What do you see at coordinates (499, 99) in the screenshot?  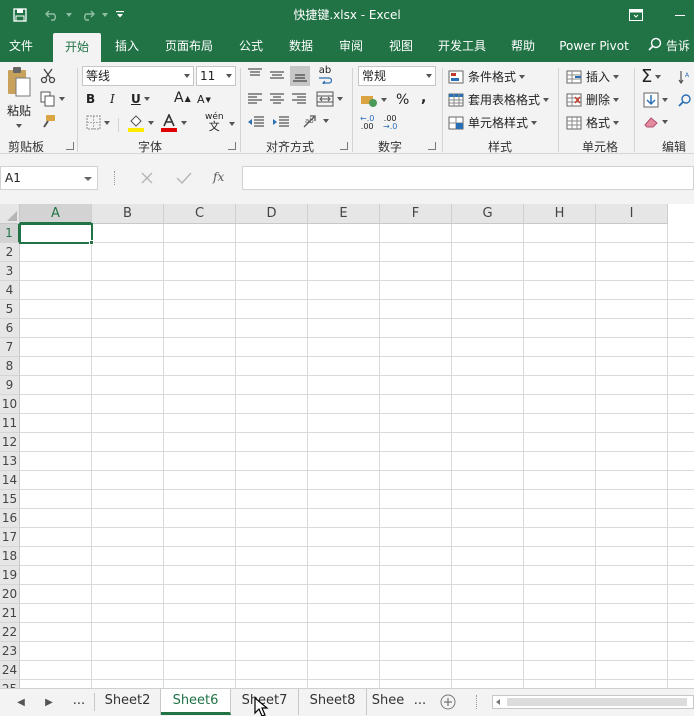 I see `format-as-table-button: 套用表格格式` at bounding box center [499, 99].